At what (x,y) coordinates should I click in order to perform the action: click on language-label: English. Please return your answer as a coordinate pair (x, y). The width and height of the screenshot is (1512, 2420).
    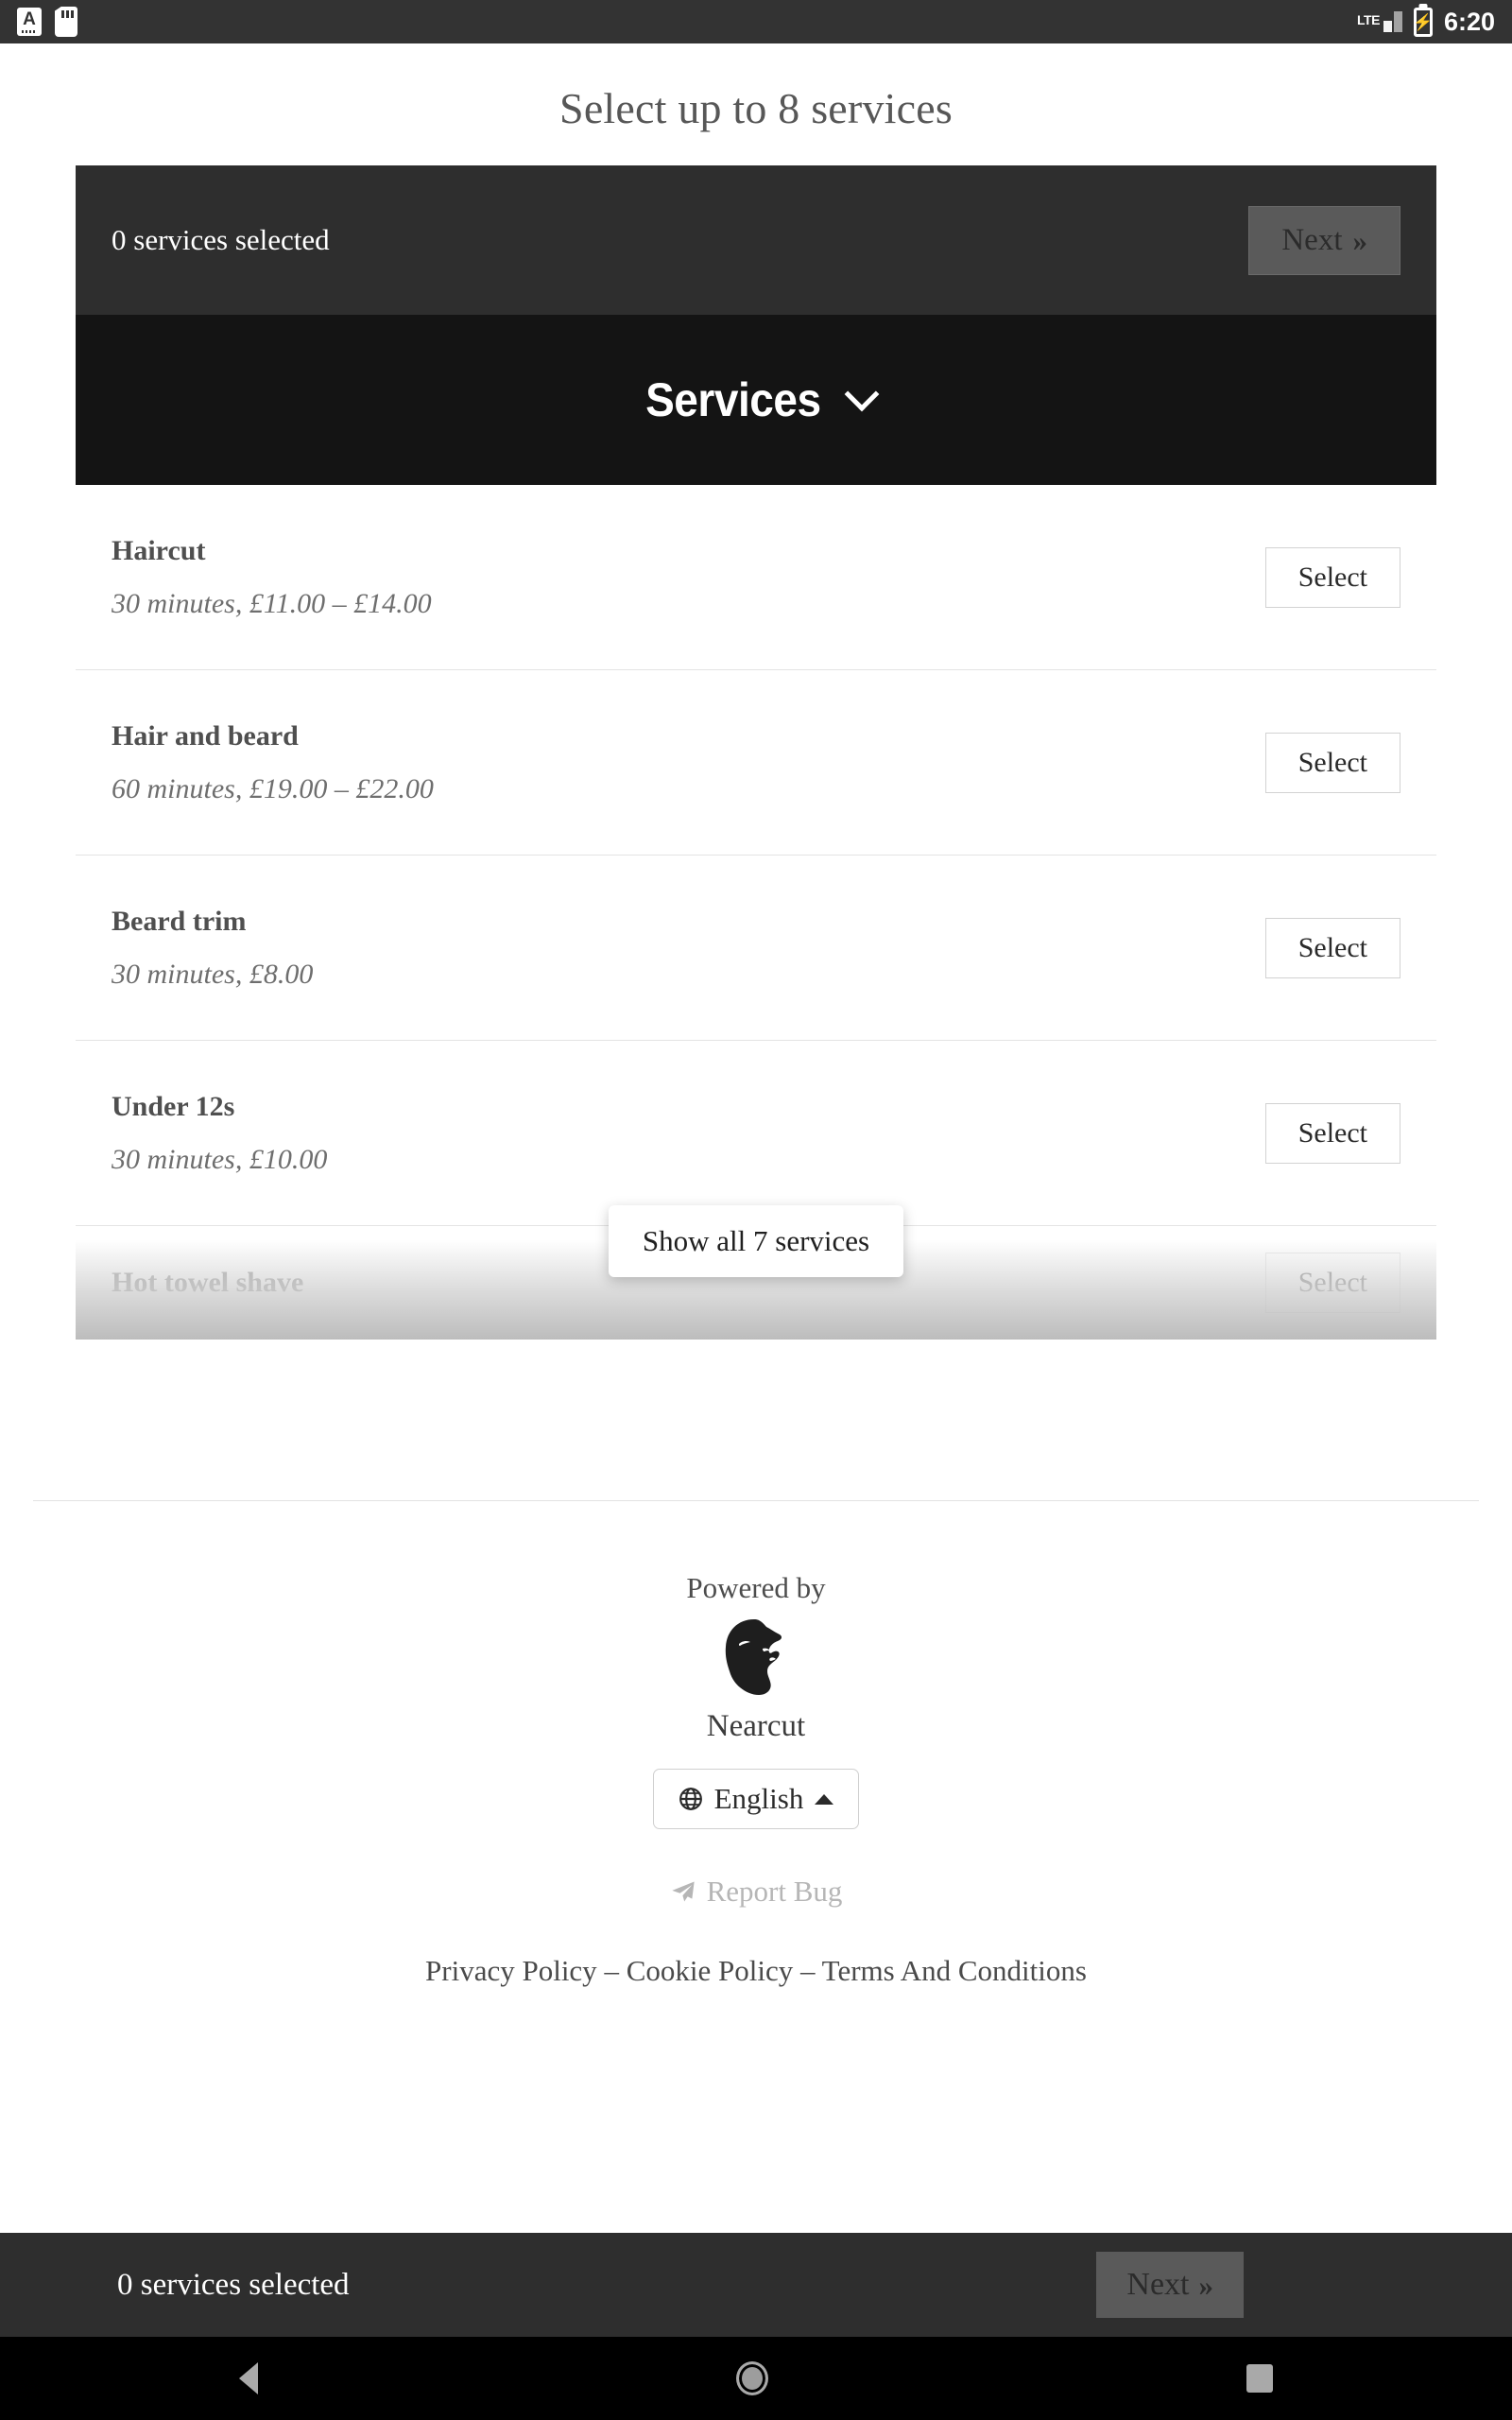
    Looking at the image, I should click on (758, 1798).